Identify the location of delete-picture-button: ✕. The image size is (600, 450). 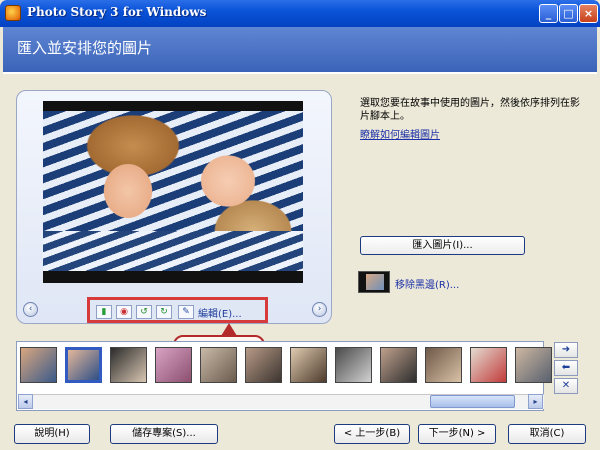
(566, 386).